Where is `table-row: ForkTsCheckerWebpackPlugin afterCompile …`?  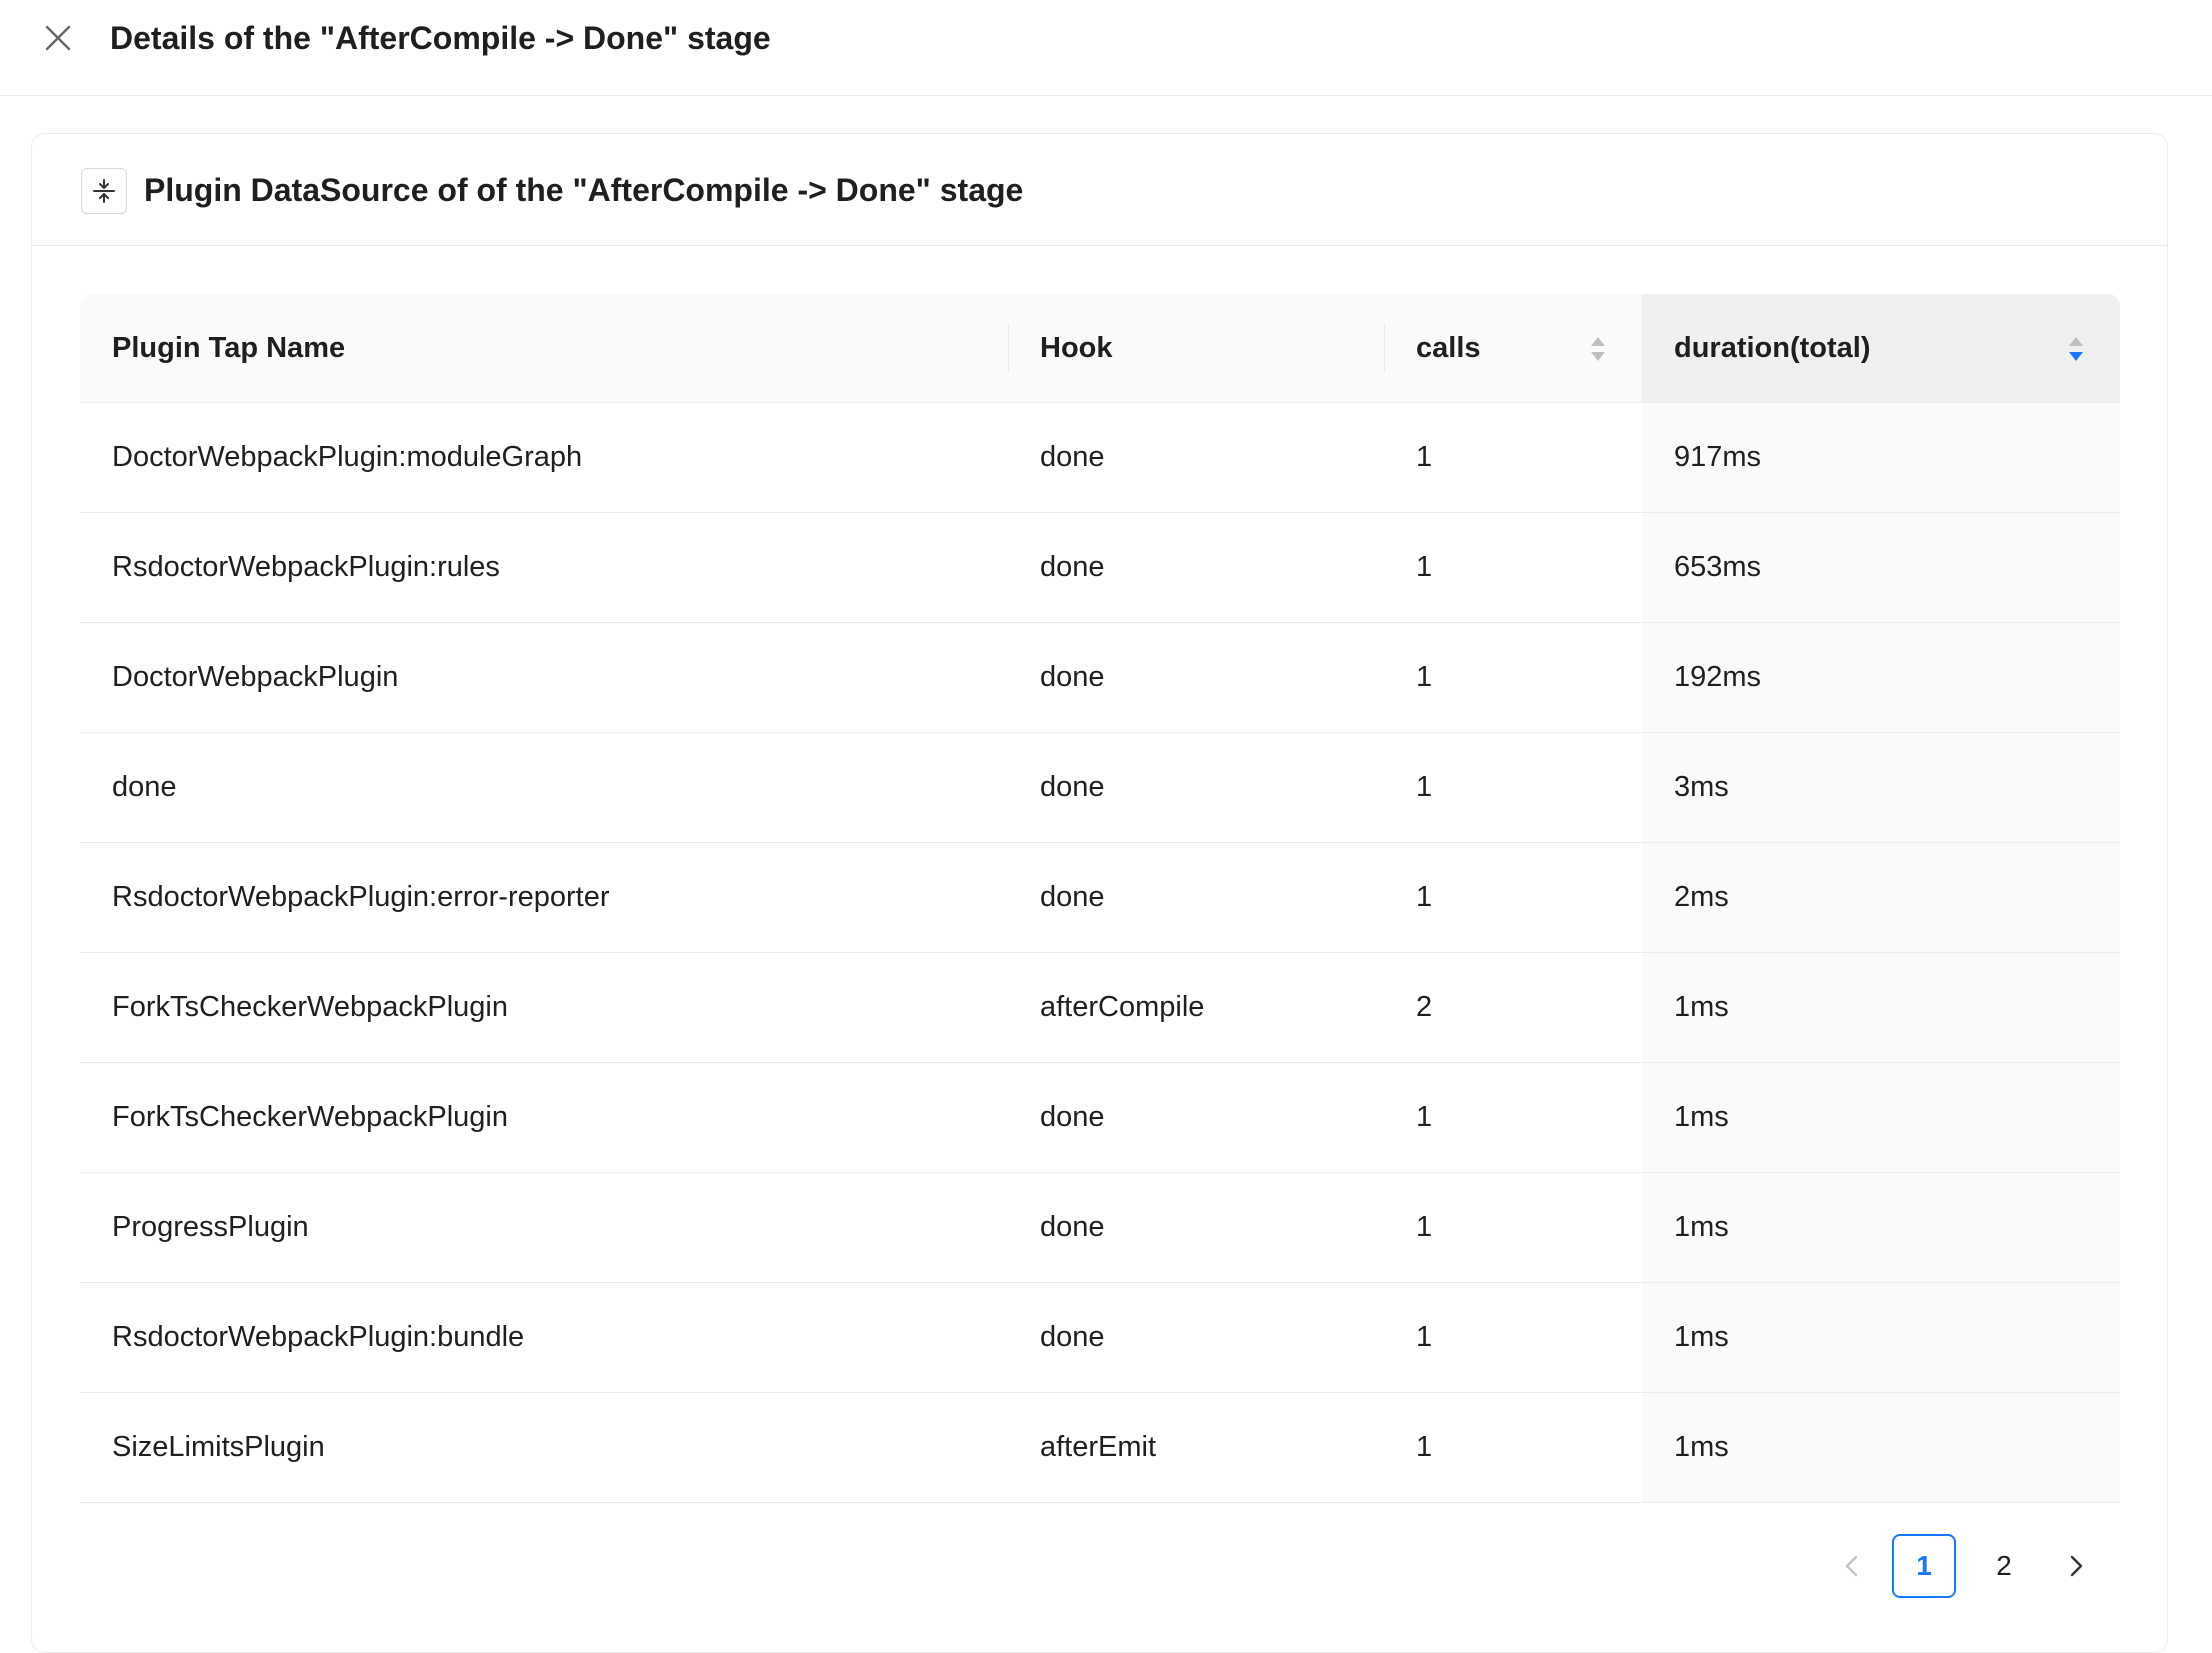 table-row: ForkTsCheckerWebpackPlugin afterCompile … is located at coordinates (1100, 1008).